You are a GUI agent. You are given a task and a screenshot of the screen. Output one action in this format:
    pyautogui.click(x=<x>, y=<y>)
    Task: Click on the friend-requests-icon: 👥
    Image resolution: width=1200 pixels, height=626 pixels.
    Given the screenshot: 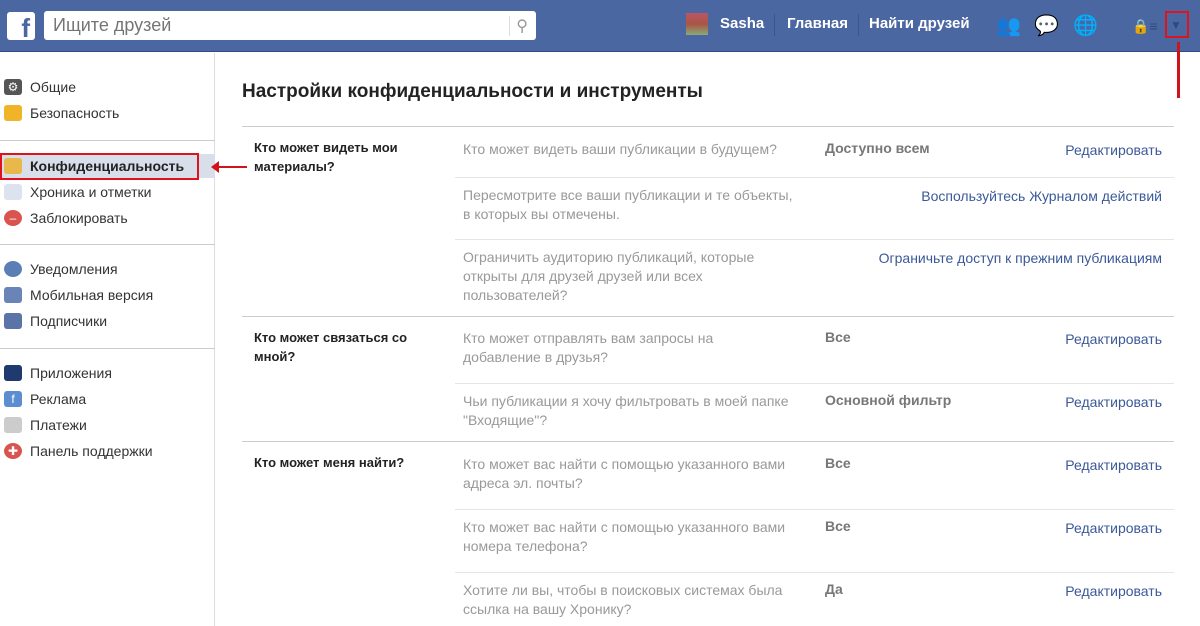 What is the action you would take?
    pyautogui.click(x=1008, y=25)
    